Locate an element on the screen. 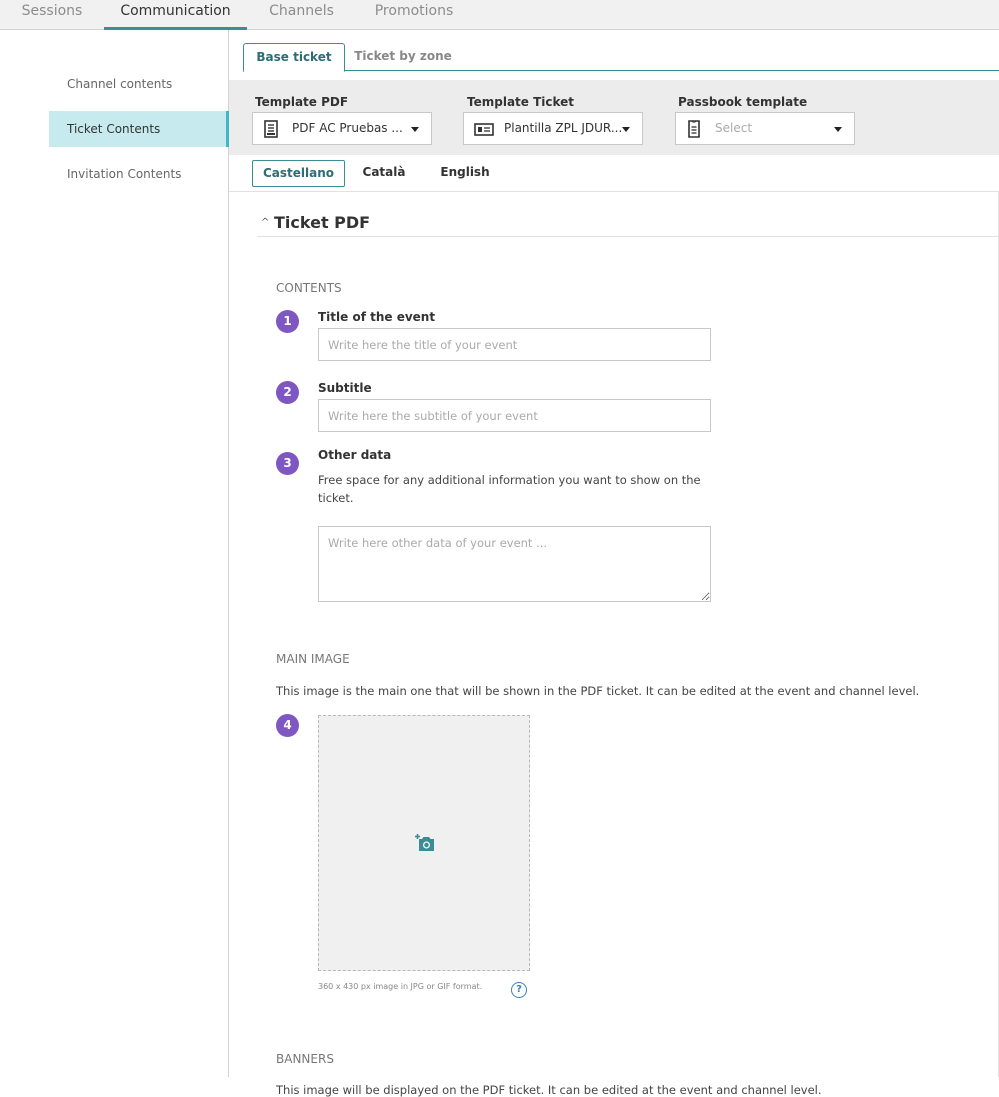 The width and height of the screenshot is (999, 1097). tab-lang-catala: Català is located at coordinates (384, 173).